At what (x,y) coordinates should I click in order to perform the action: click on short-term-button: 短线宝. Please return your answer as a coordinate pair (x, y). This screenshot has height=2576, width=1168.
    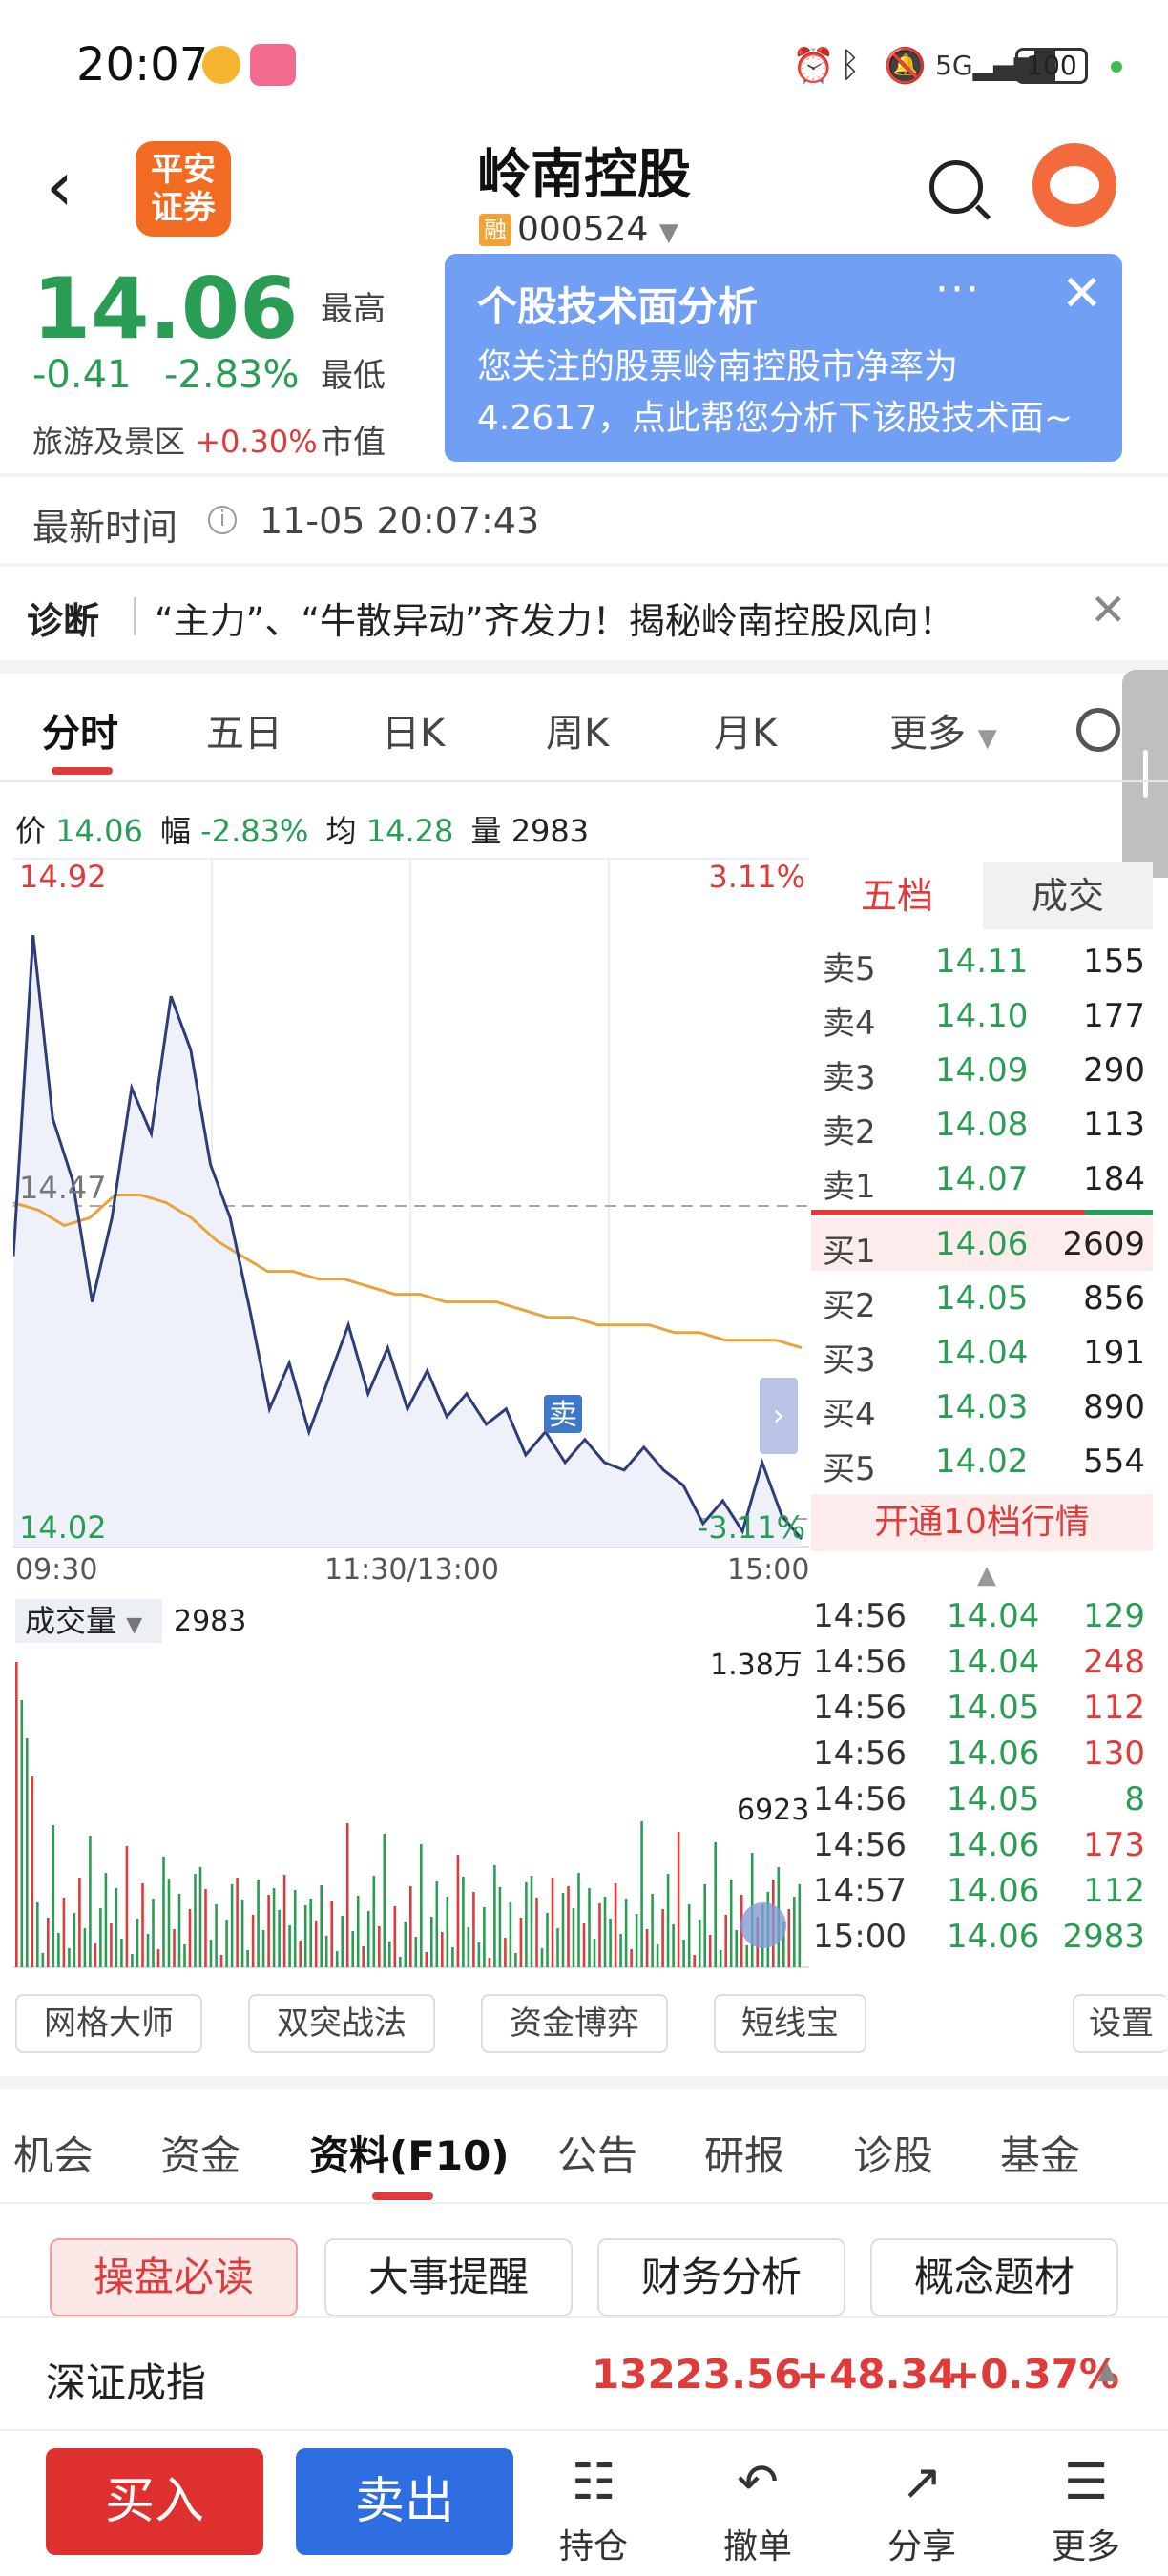
    Looking at the image, I should click on (790, 2023).